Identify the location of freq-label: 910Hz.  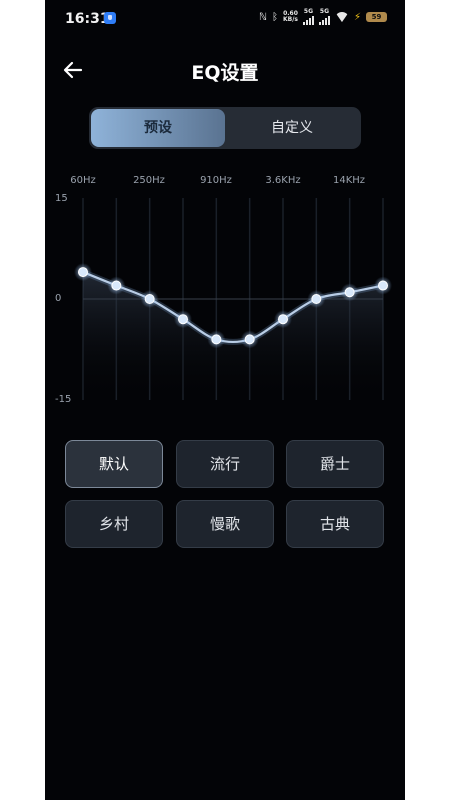
(216, 180).